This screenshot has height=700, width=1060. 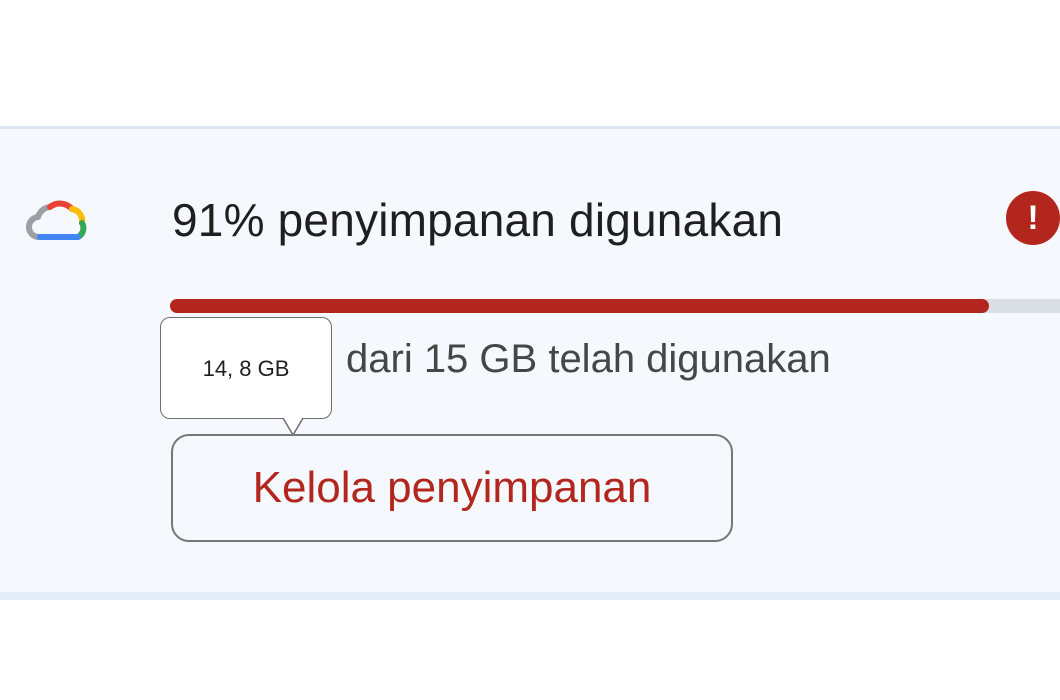 I want to click on storage-title: 91% penyimpanan digunakan, so click(x=478, y=220).